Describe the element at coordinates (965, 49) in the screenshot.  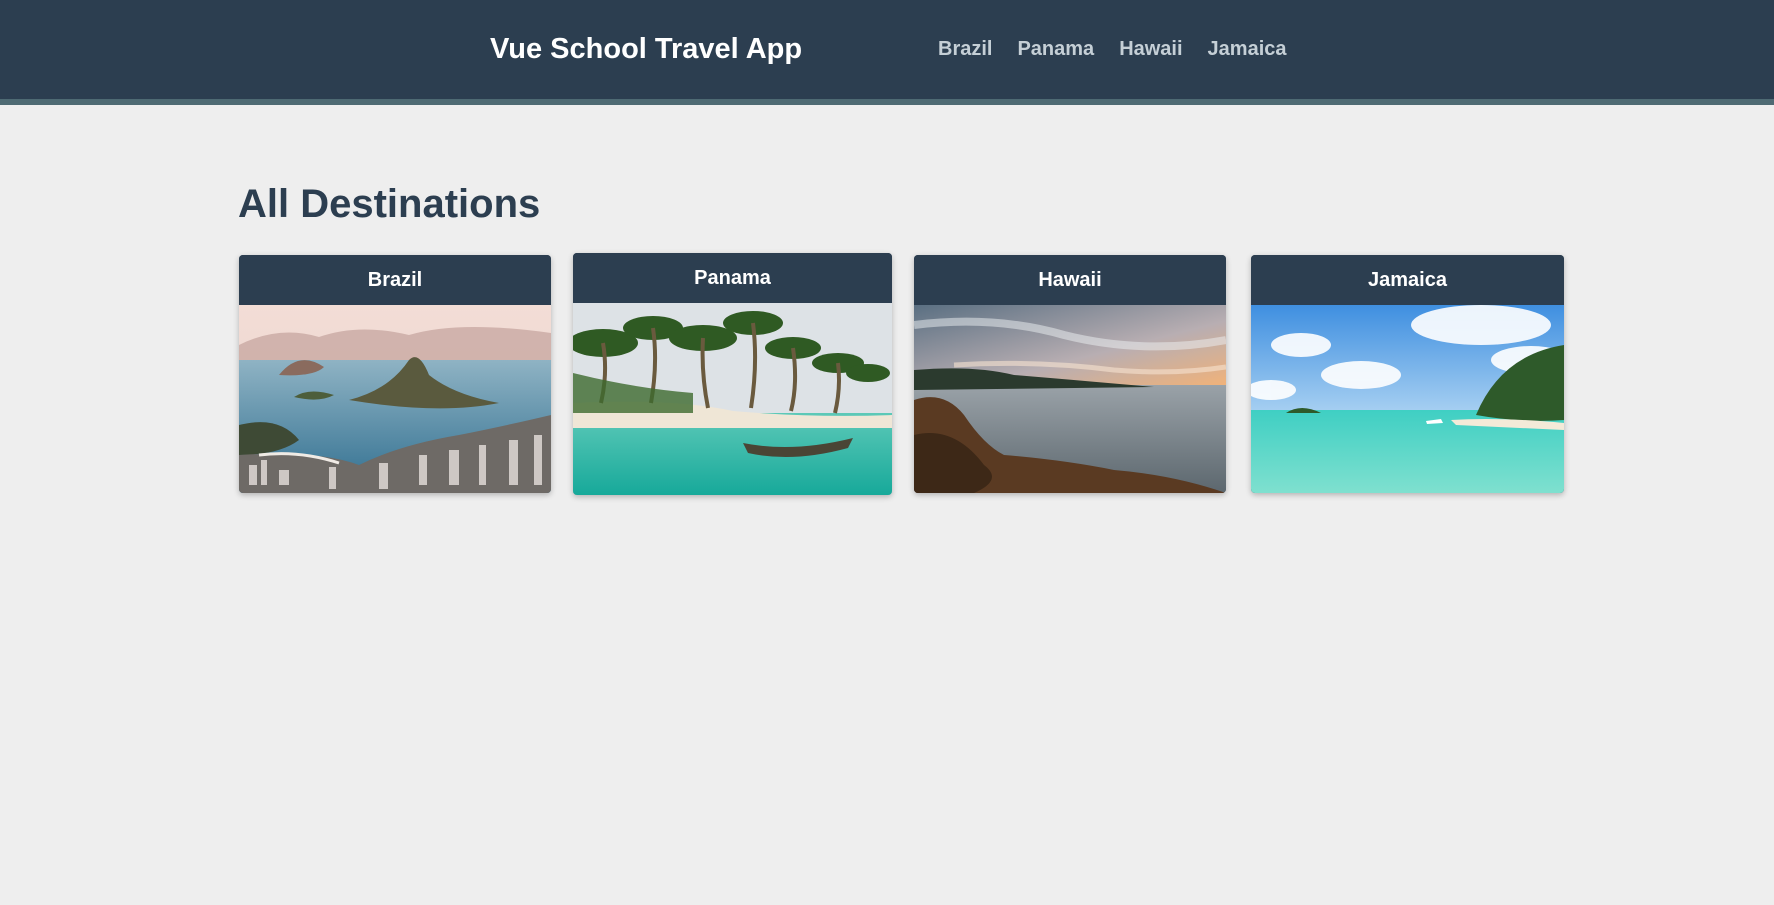
I see `nav-link-brazil: Brazil` at that location.